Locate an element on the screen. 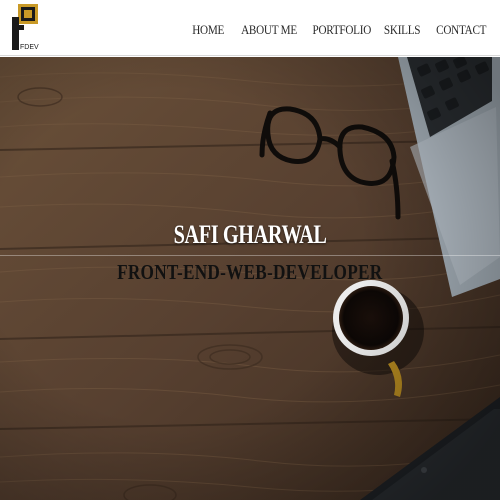 This screenshot has width=500, height=500. nav-link-contact: Contact is located at coordinates (461, 30).